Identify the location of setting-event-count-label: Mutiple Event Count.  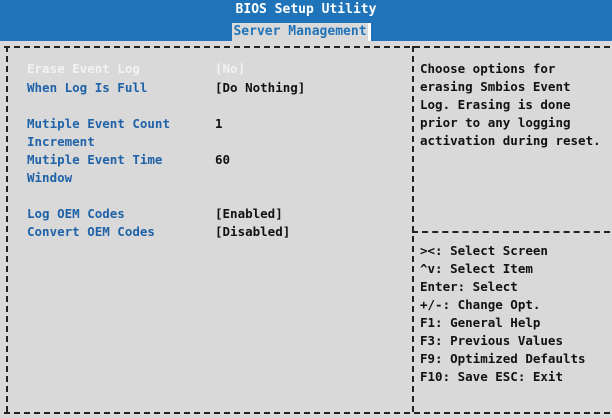
(98, 124).